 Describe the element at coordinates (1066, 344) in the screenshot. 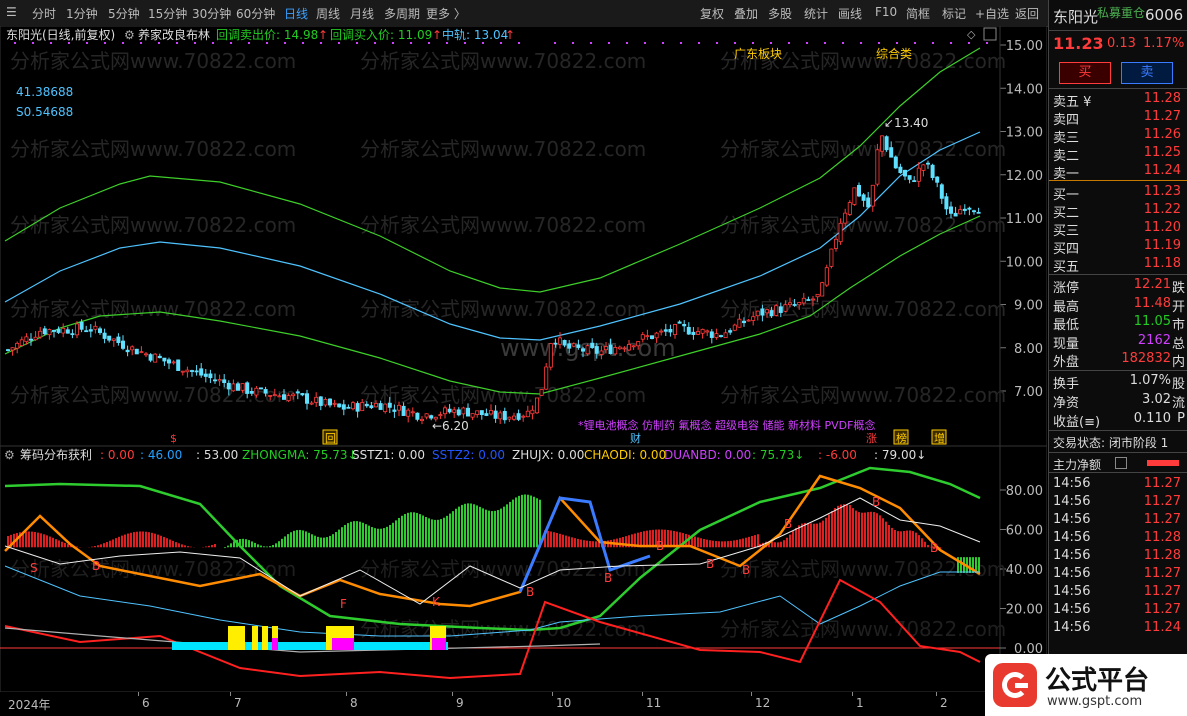

I see `stat-label: 现量` at that location.